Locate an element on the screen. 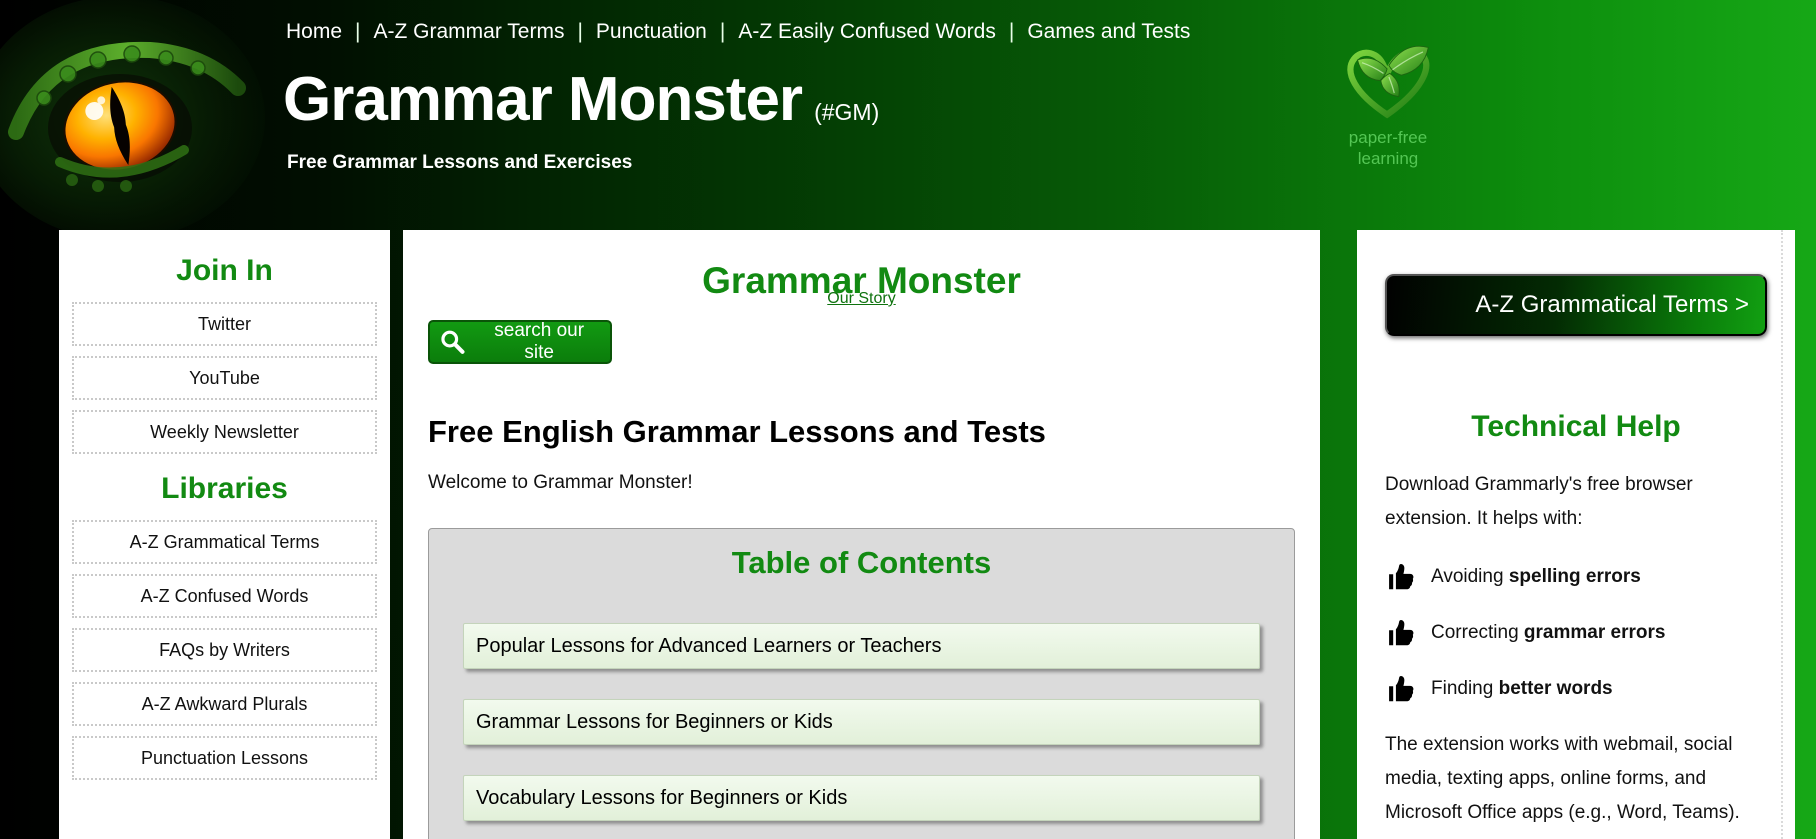 Image resolution: width=1816 pixels, height=839 pixels. benefit-bold-text: spelling errors is located at coordinates (1574, 576).